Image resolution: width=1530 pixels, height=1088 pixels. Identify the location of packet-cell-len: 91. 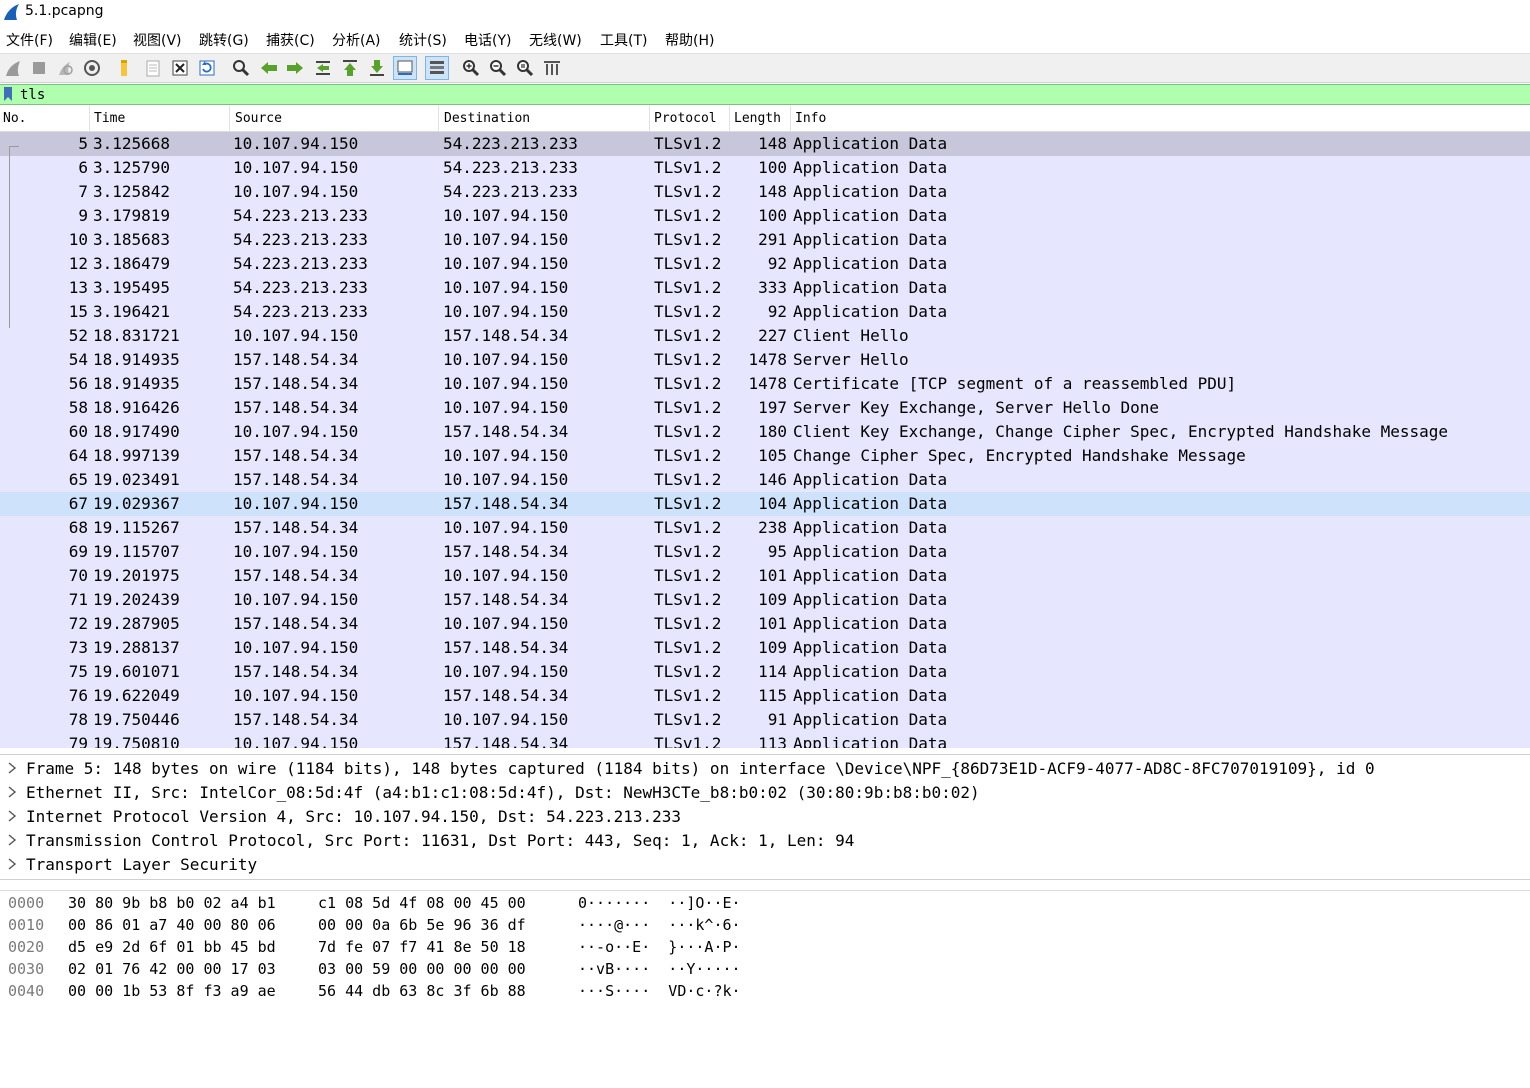
(777, 719).